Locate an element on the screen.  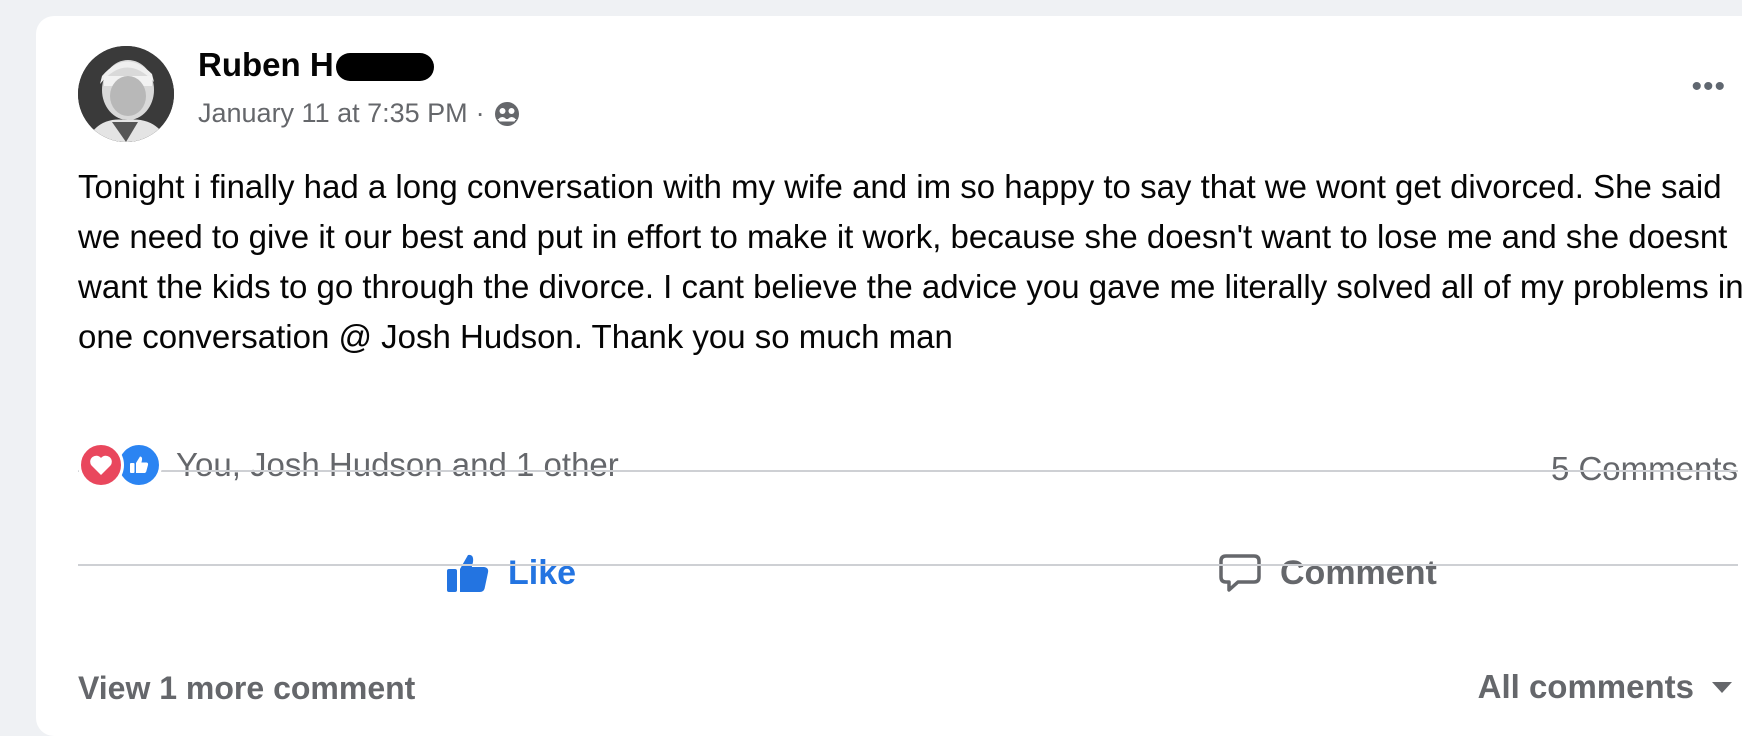
divider-top is located at coordinates (908, 471).